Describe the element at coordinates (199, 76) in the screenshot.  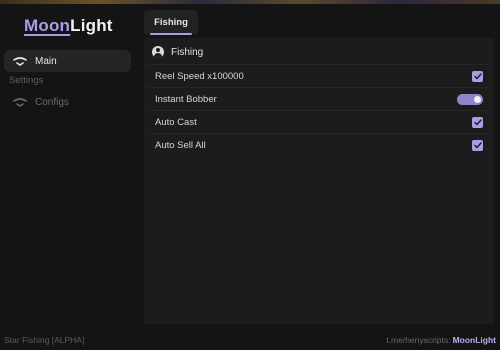
I see `option-label: Reel Speed x100000` at that location.